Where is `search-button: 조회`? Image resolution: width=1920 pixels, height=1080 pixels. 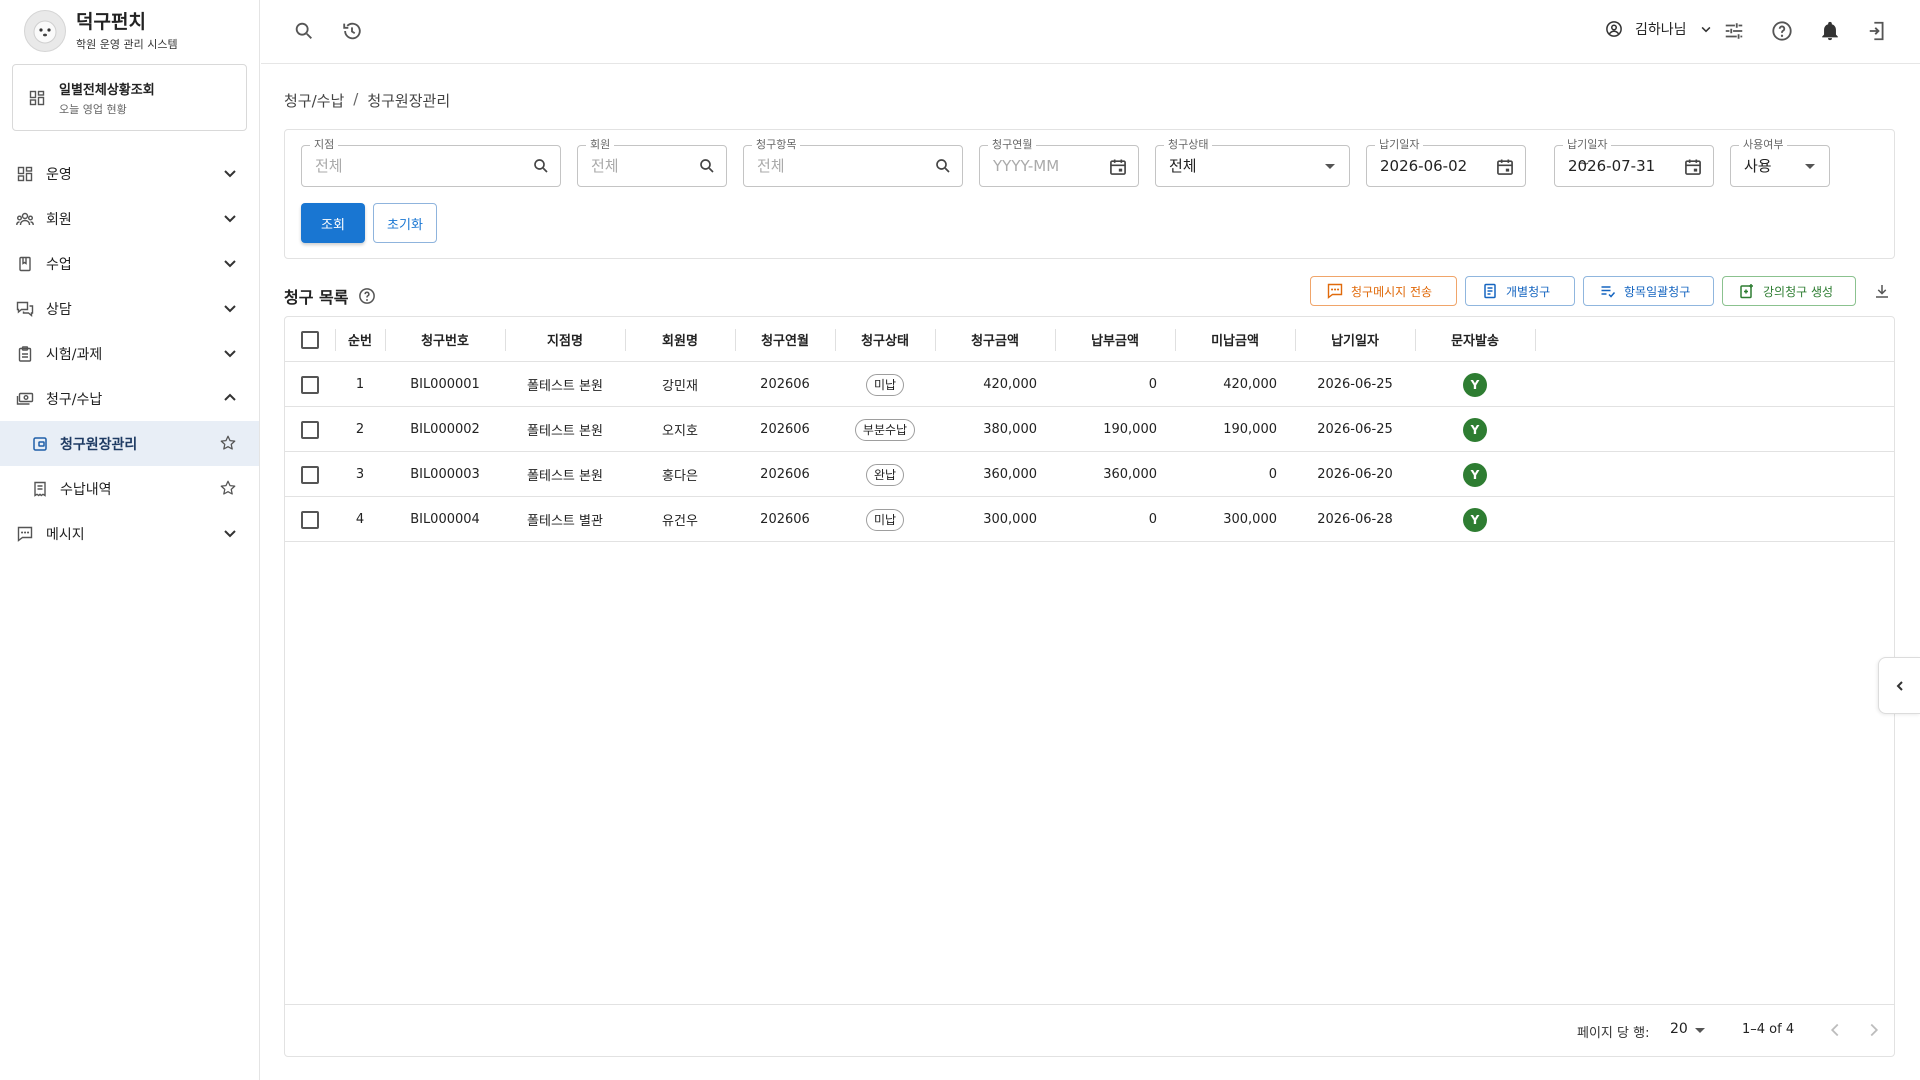 search-button: 조회 is located at coordinates (333, 223).